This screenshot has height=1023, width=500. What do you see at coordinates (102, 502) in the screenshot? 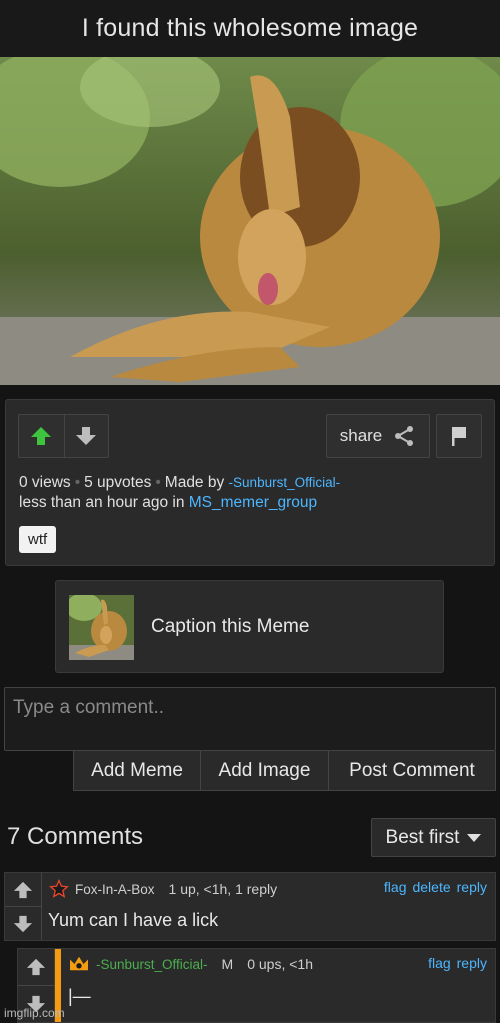
I see `post-time: less than an hour ago in` at bounding box center [102, 502].